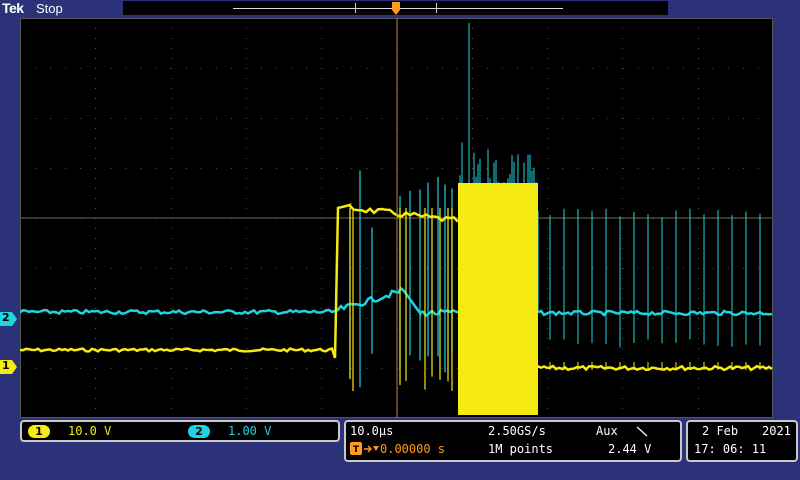 This screenshot has height=480, width=800. Describe the element at coordinates (250, 431) in the screenshot. I see `channel-2-scale: 1.00 V` at that location.